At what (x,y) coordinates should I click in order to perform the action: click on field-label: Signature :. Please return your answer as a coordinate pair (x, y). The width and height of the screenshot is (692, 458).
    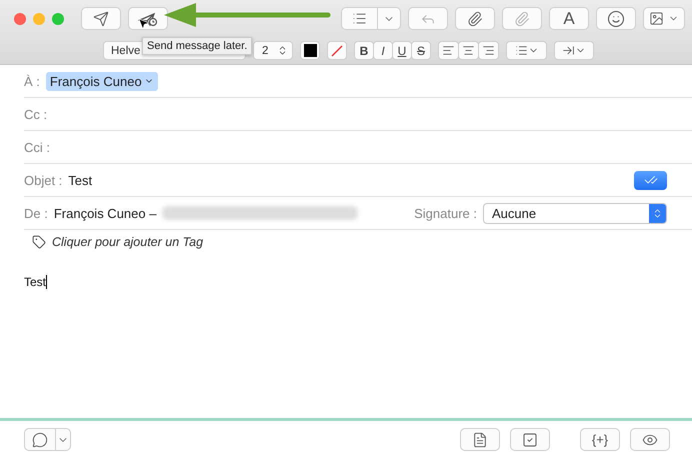
    Looking at the image, I should click on (445, 213).